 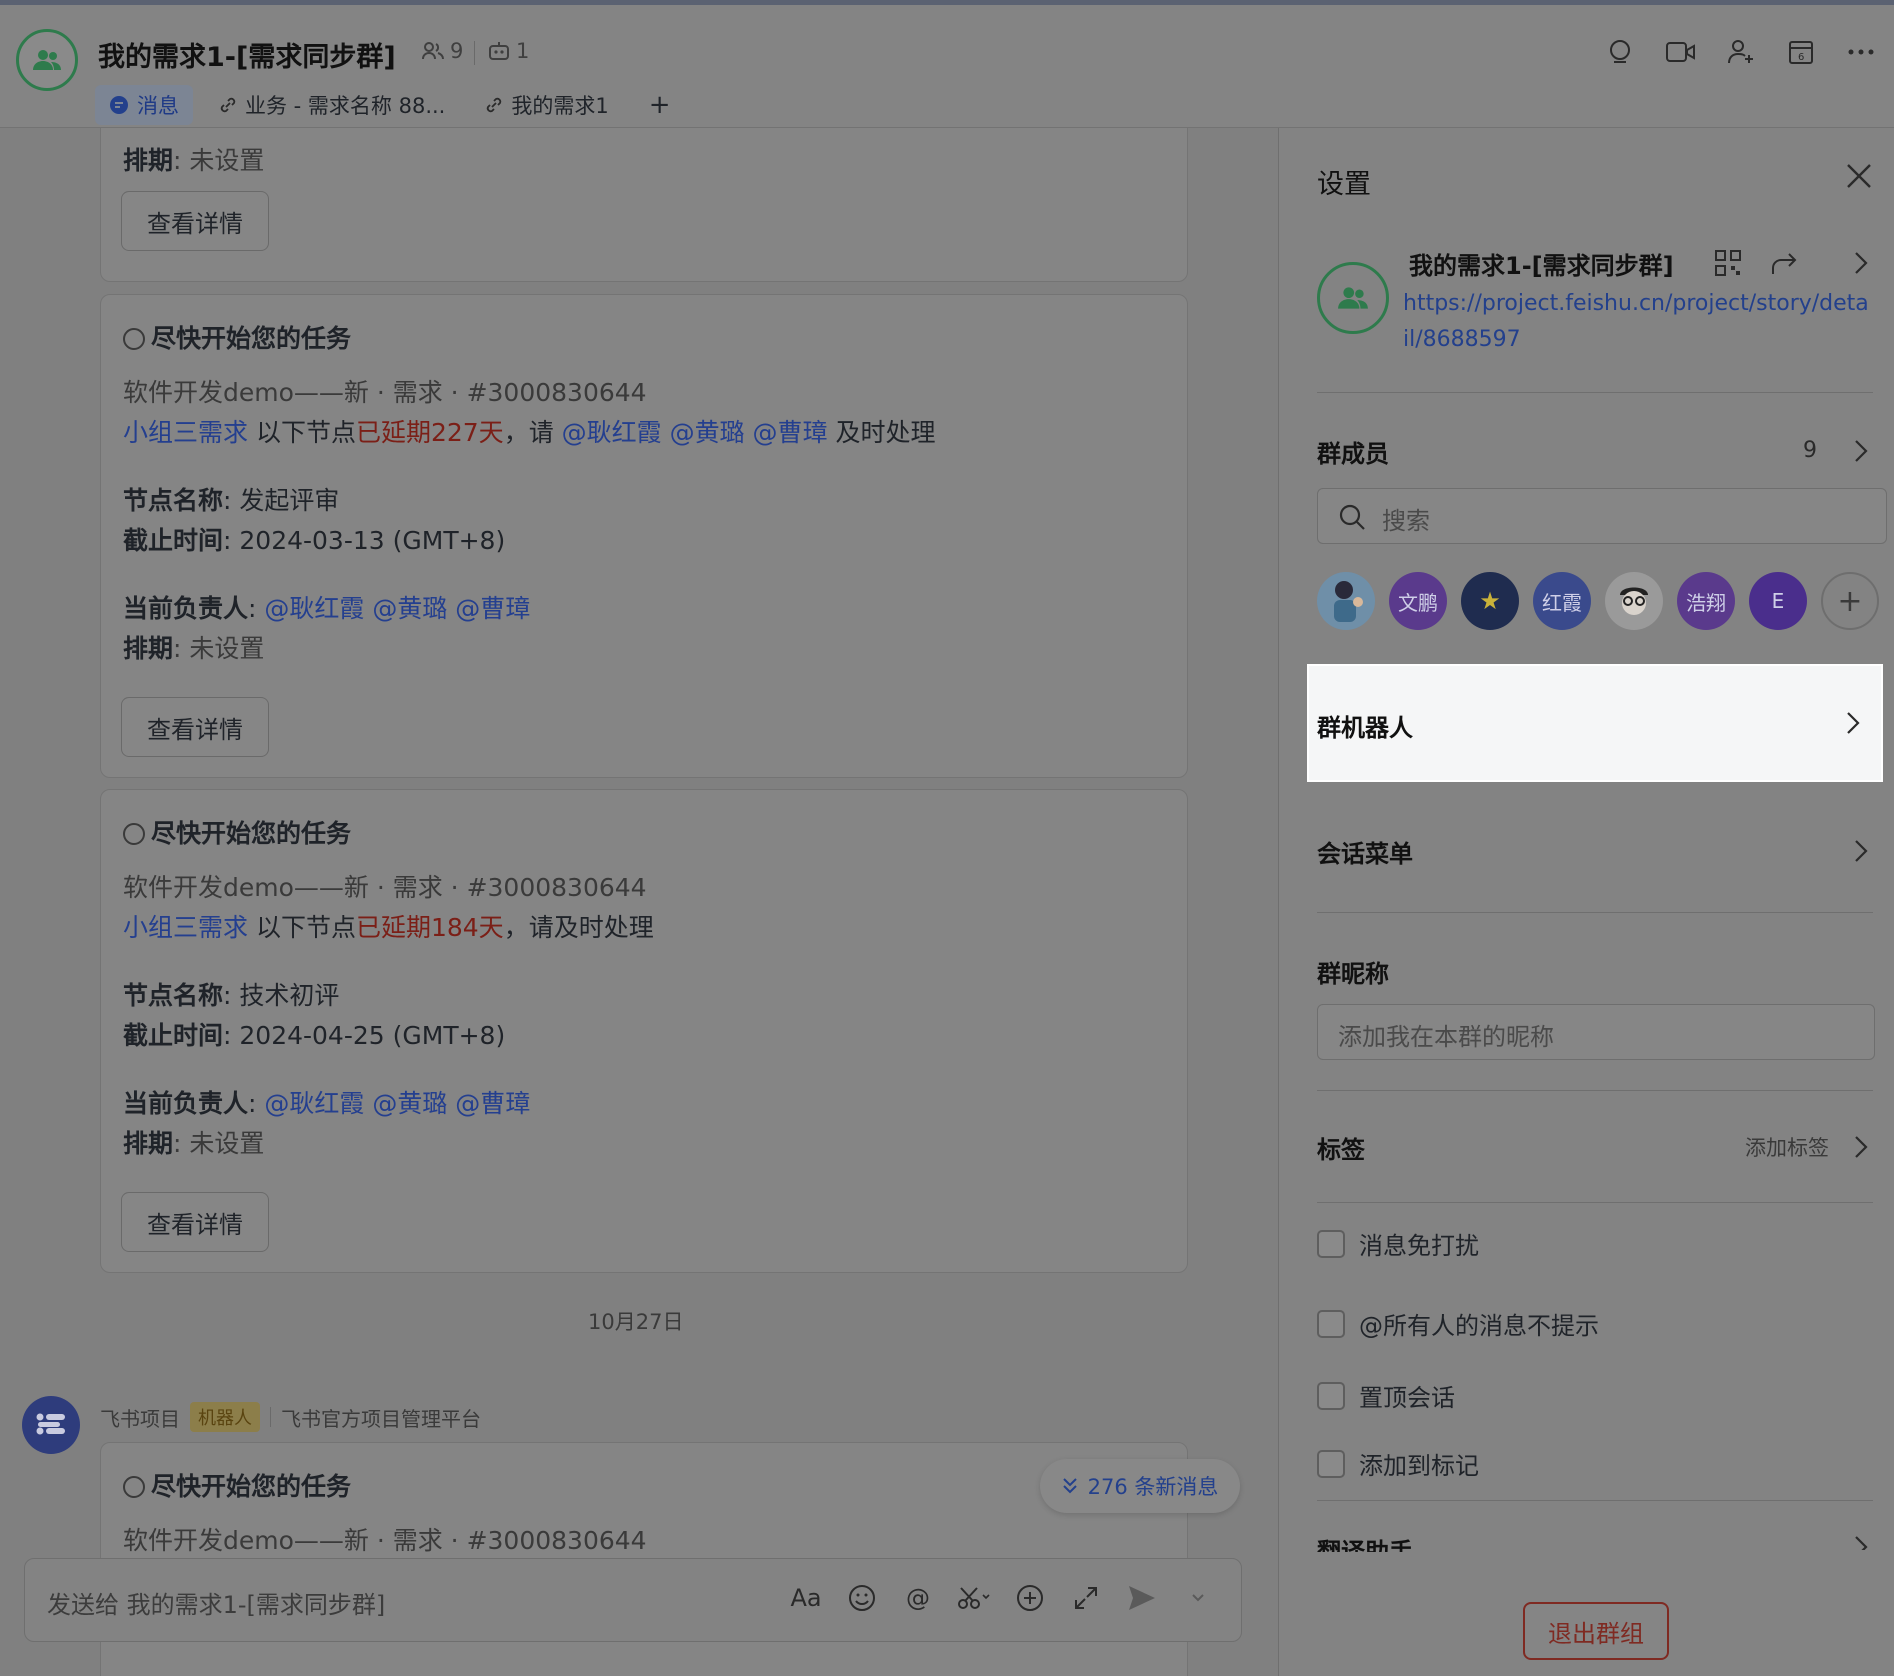 I want to click on mention-all-option: @所有人的消息不提示, so click(x=1458, y=1323).